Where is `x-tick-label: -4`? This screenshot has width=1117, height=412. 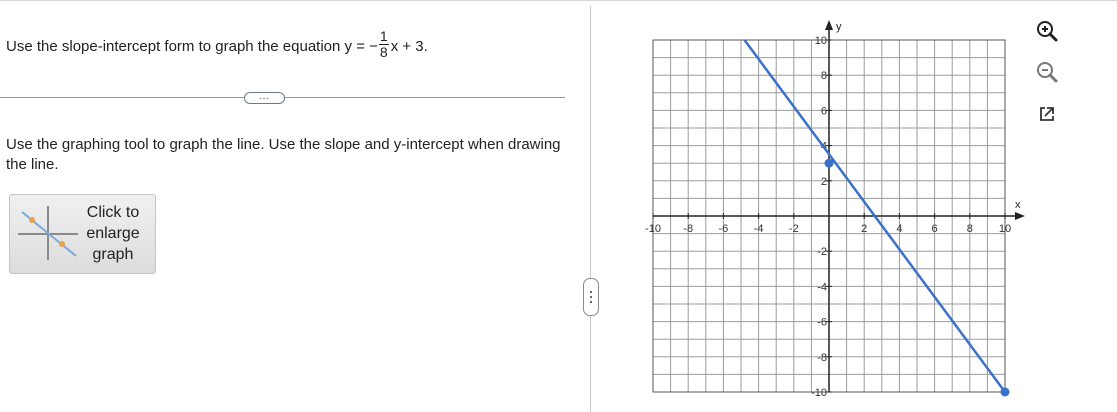 x-tick-label: -4 is located at coordinates (759, 229).